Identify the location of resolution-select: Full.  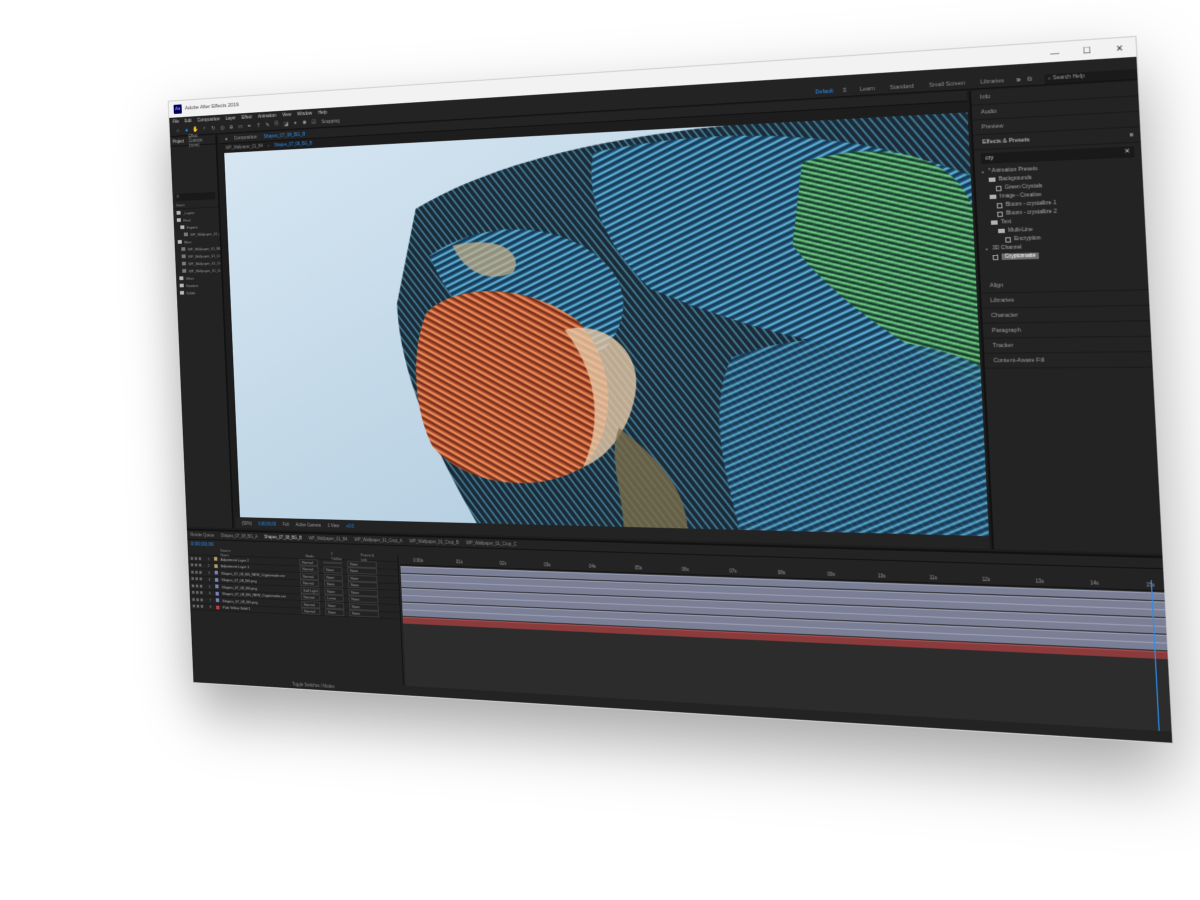
(286, 524).